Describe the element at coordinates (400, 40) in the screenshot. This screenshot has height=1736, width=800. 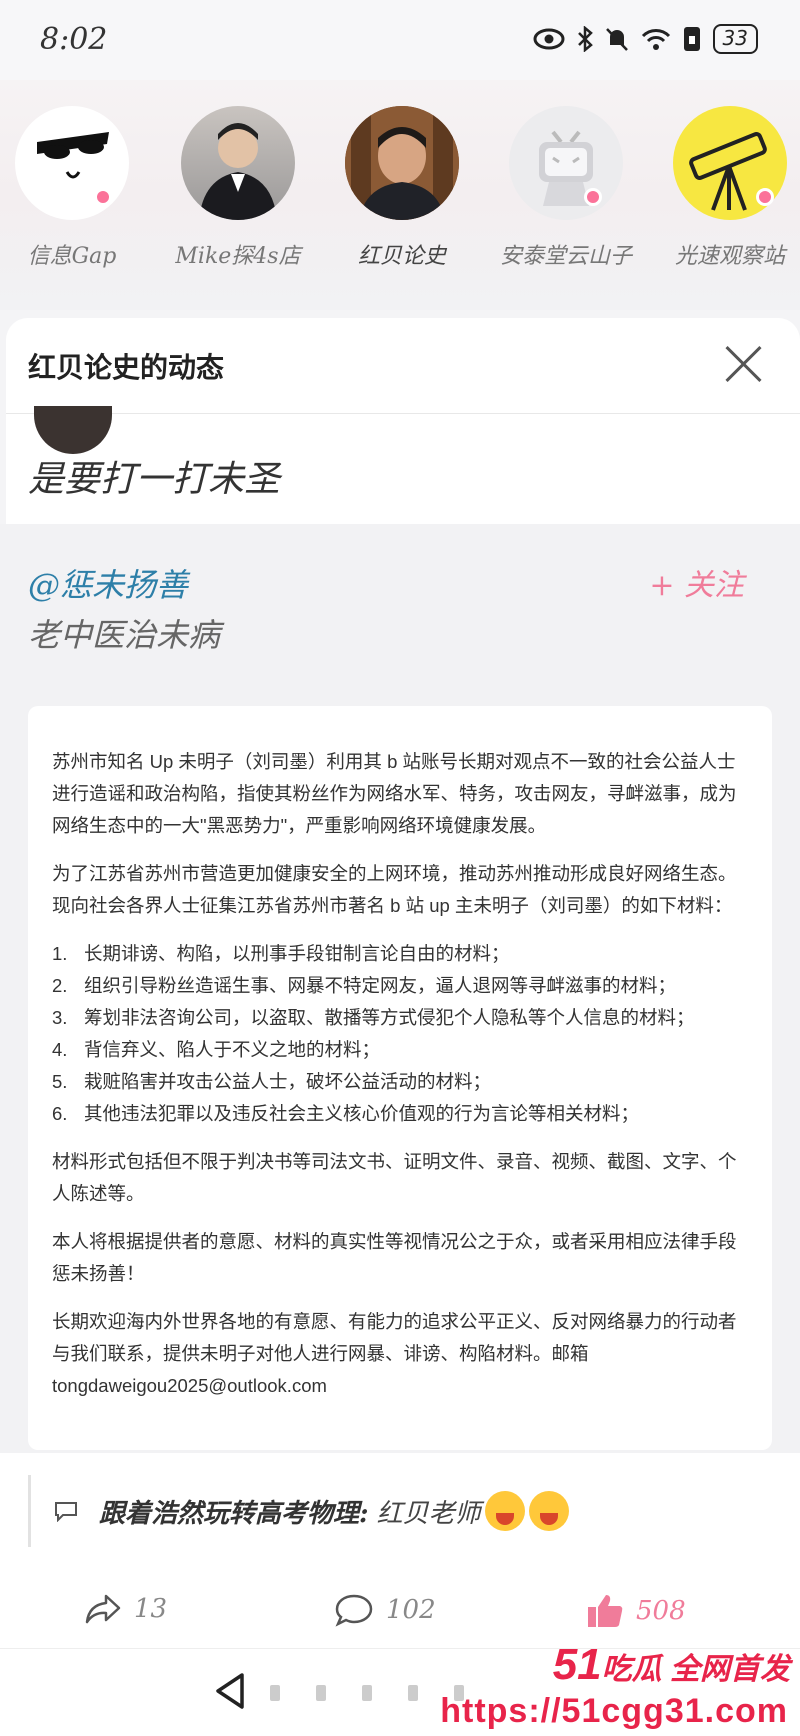
I see `status-bar: 8:02 33` at that location.